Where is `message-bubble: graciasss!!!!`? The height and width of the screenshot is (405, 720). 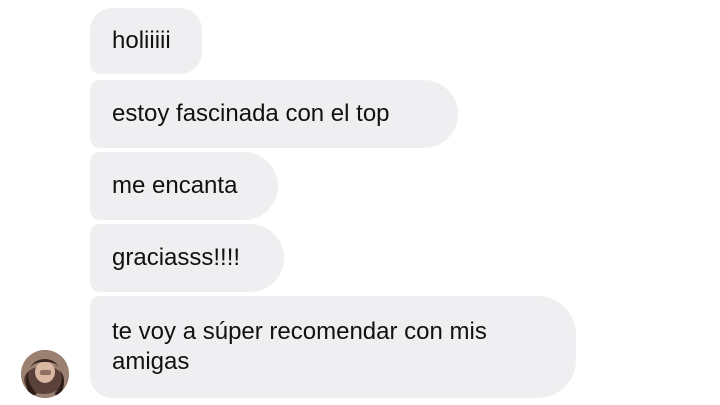
message-bubble: graciasss!!!! is located at coordinates (187, 258).